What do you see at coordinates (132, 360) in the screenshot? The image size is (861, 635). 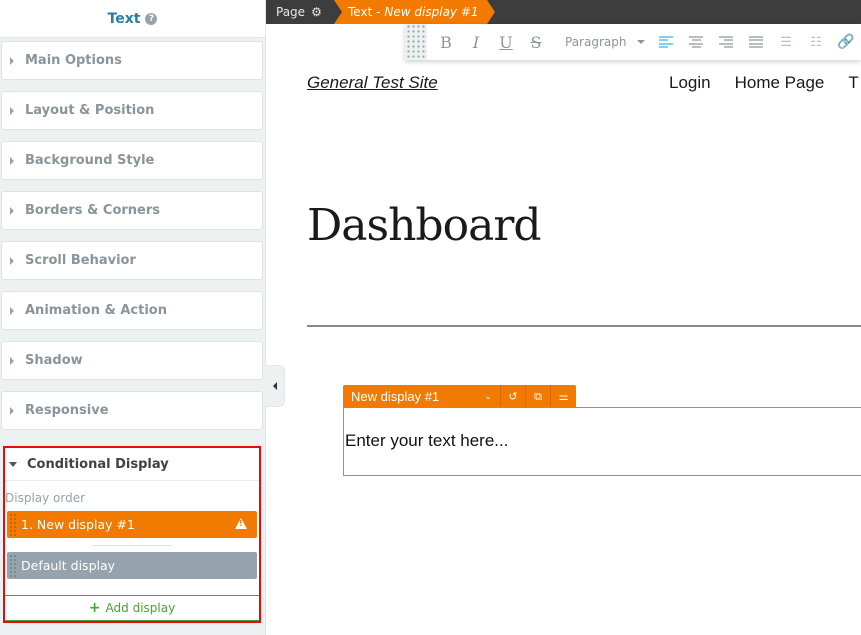 I see `panel-shadow: Shadow` at bounding box center [132, 360].